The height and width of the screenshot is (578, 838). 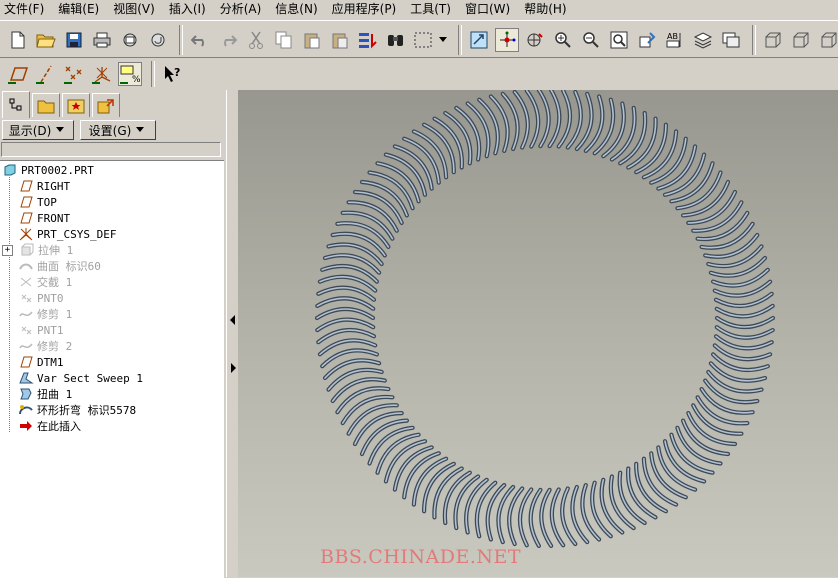 I want to click on menu-insert: 插入(I), so click(x=187, y=9).